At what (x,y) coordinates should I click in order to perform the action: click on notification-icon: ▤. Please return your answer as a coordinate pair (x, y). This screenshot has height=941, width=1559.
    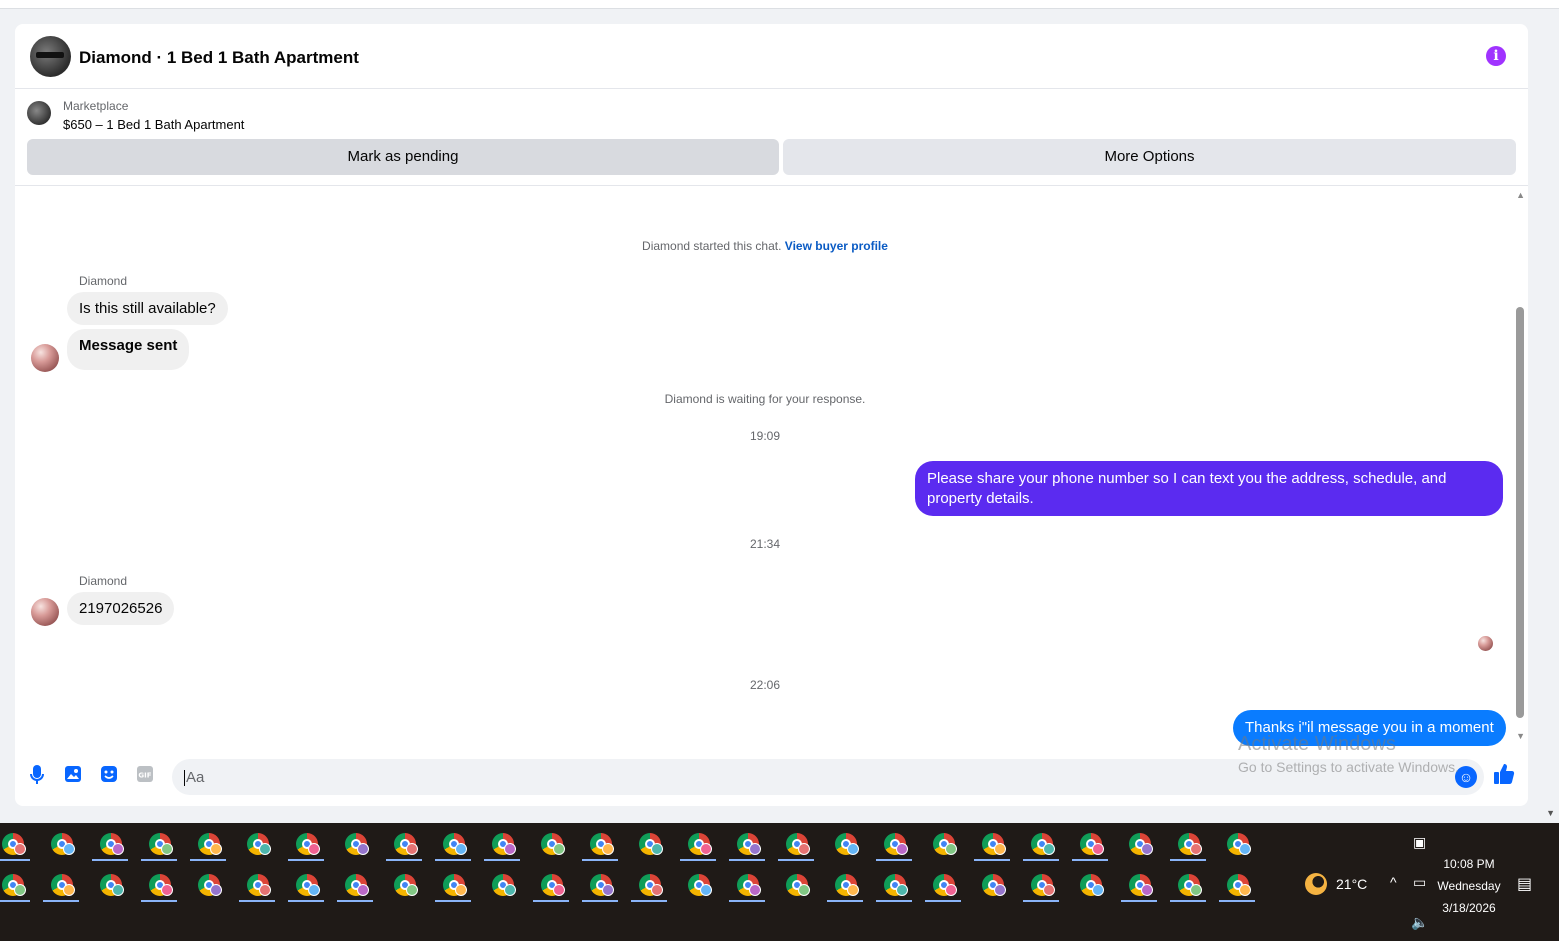
    Looking at the image, I should click on (1524, 884).